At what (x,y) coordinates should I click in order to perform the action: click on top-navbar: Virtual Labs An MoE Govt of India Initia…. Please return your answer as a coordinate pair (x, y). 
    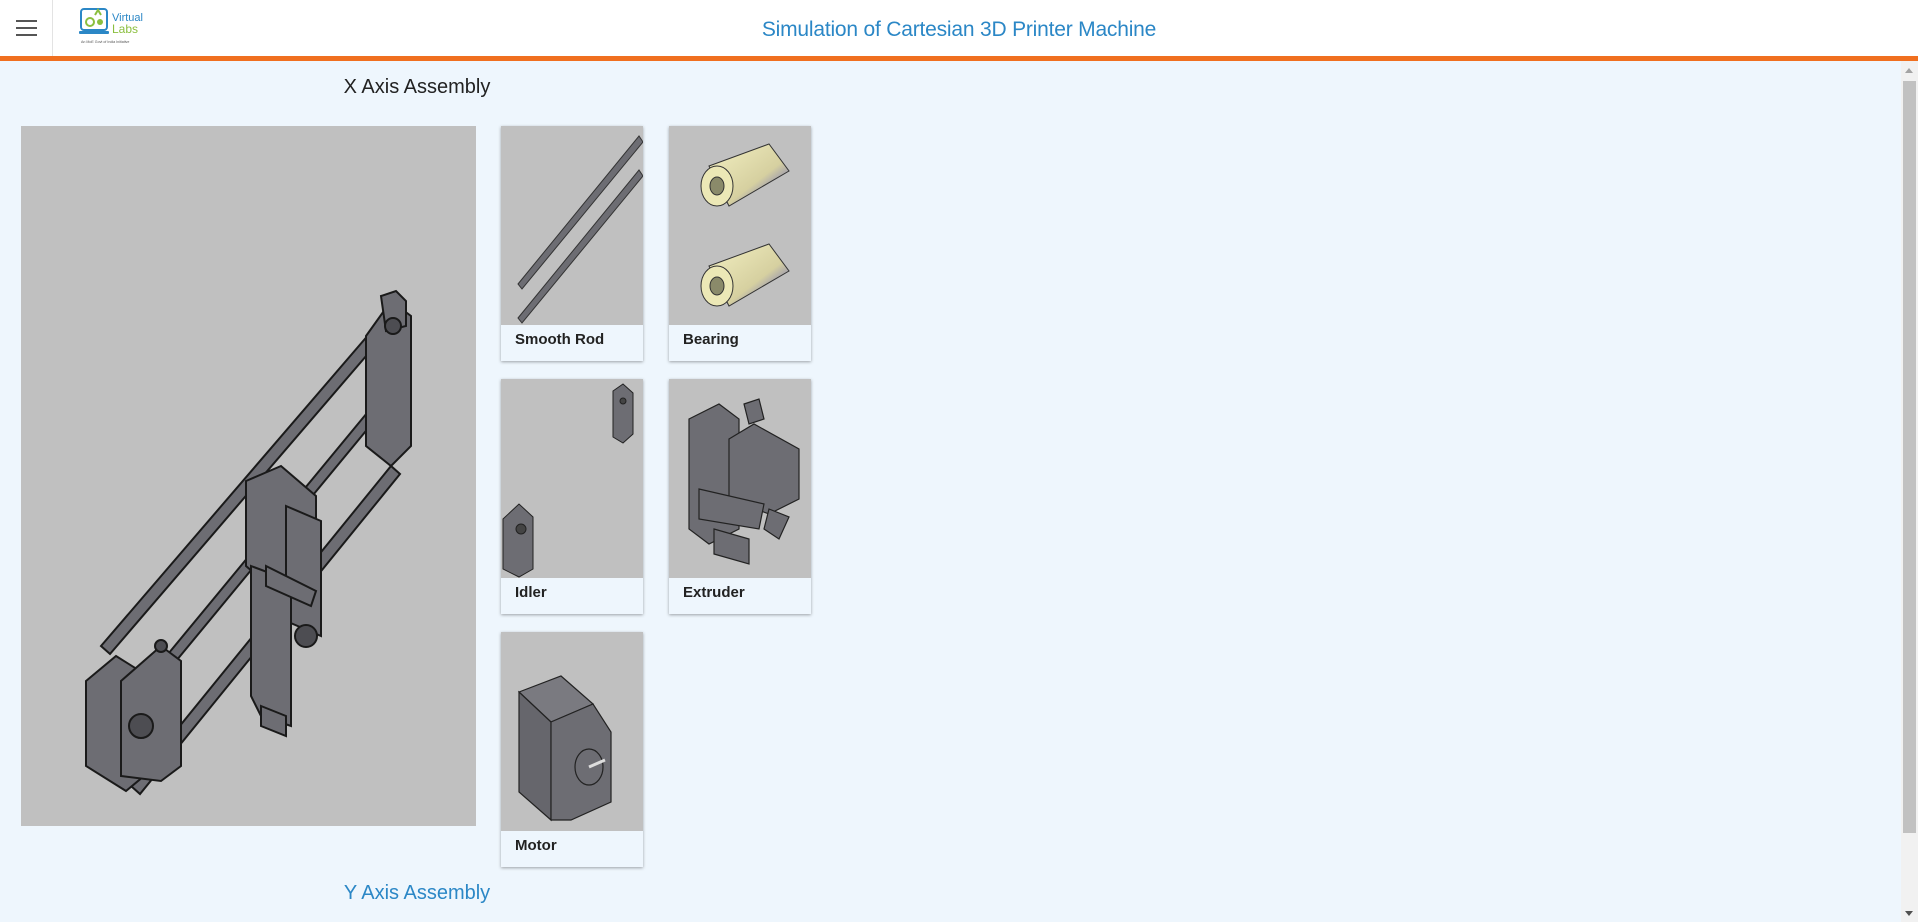
    Looking at the image, I should click on (959, 30).